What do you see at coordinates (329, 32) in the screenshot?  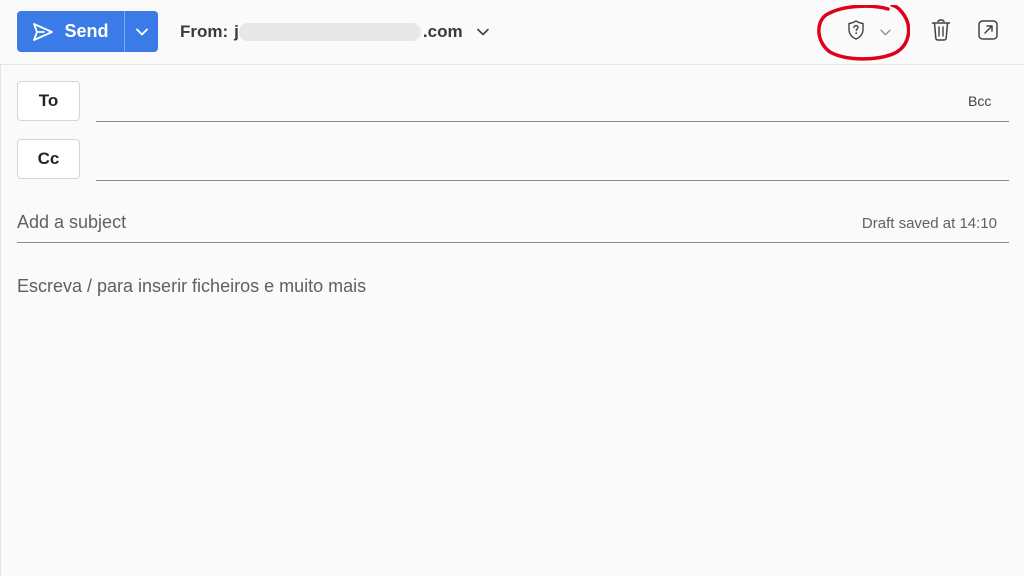 I see `redacted-email-block` at bounding box center [329, 32].